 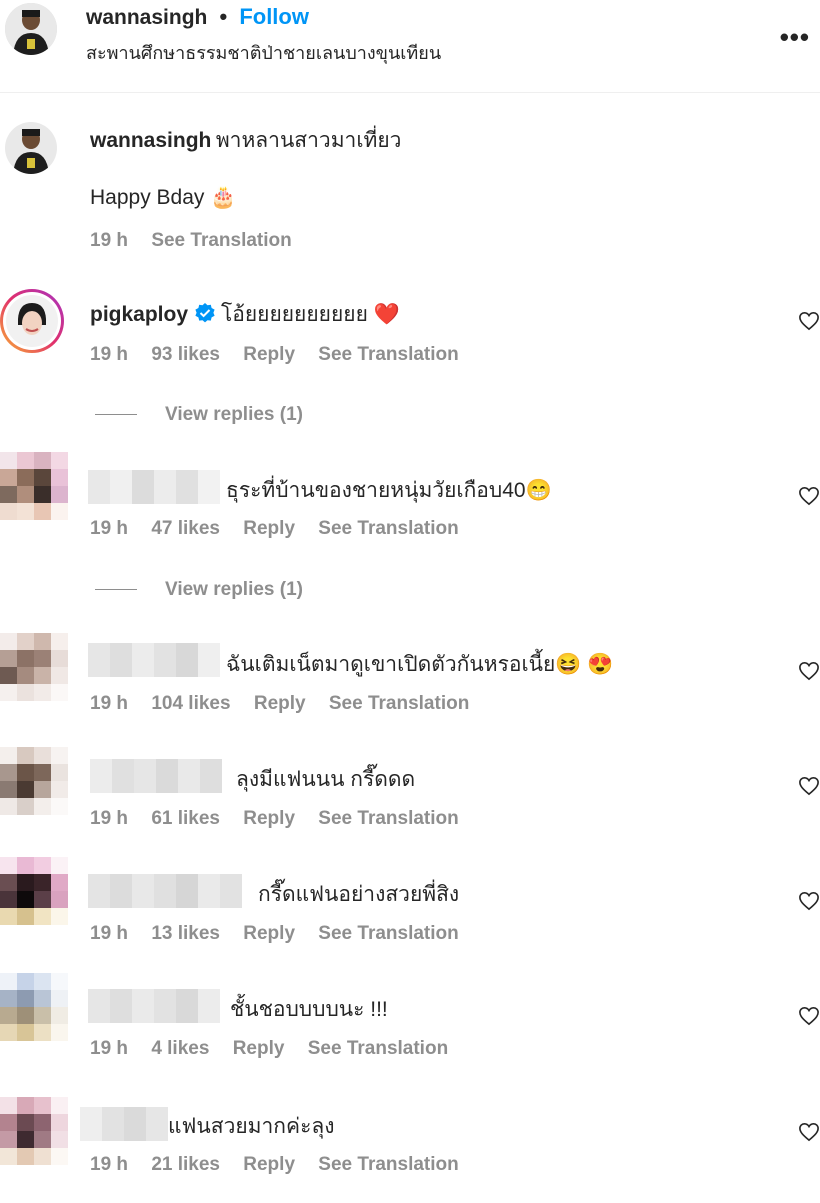 What do you see at coordinates (410, 92) in the screenshot?
I see `header-divider` at bounding box center [410, 92].